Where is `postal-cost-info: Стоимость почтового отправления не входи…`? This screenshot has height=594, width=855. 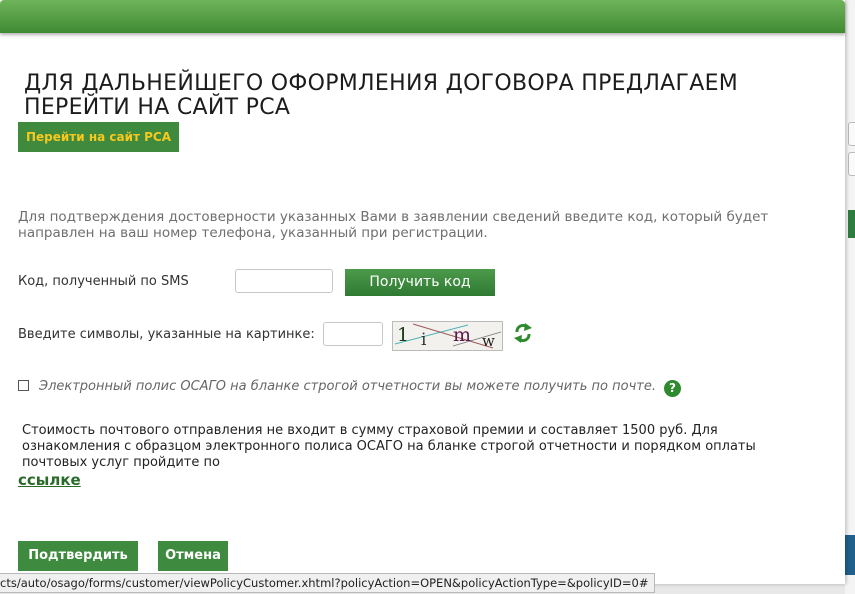 postal-cost-info: Стоимость почтового отправления не входи… is located at coordinates (389, 446).